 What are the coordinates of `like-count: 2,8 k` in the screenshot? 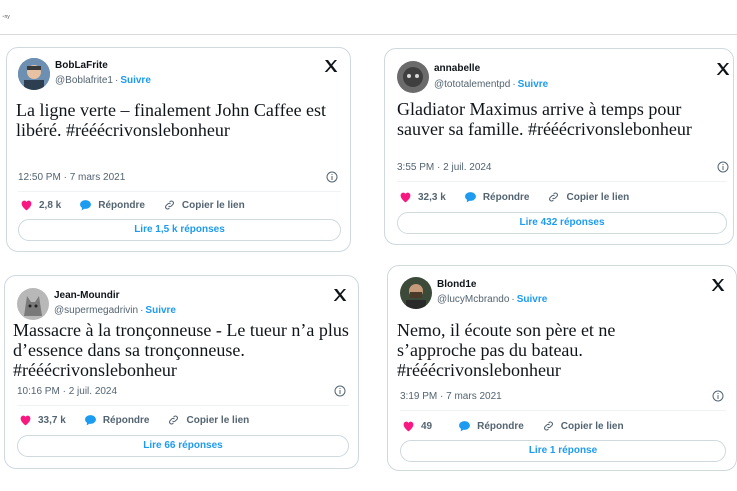 It's located at (50, 205).